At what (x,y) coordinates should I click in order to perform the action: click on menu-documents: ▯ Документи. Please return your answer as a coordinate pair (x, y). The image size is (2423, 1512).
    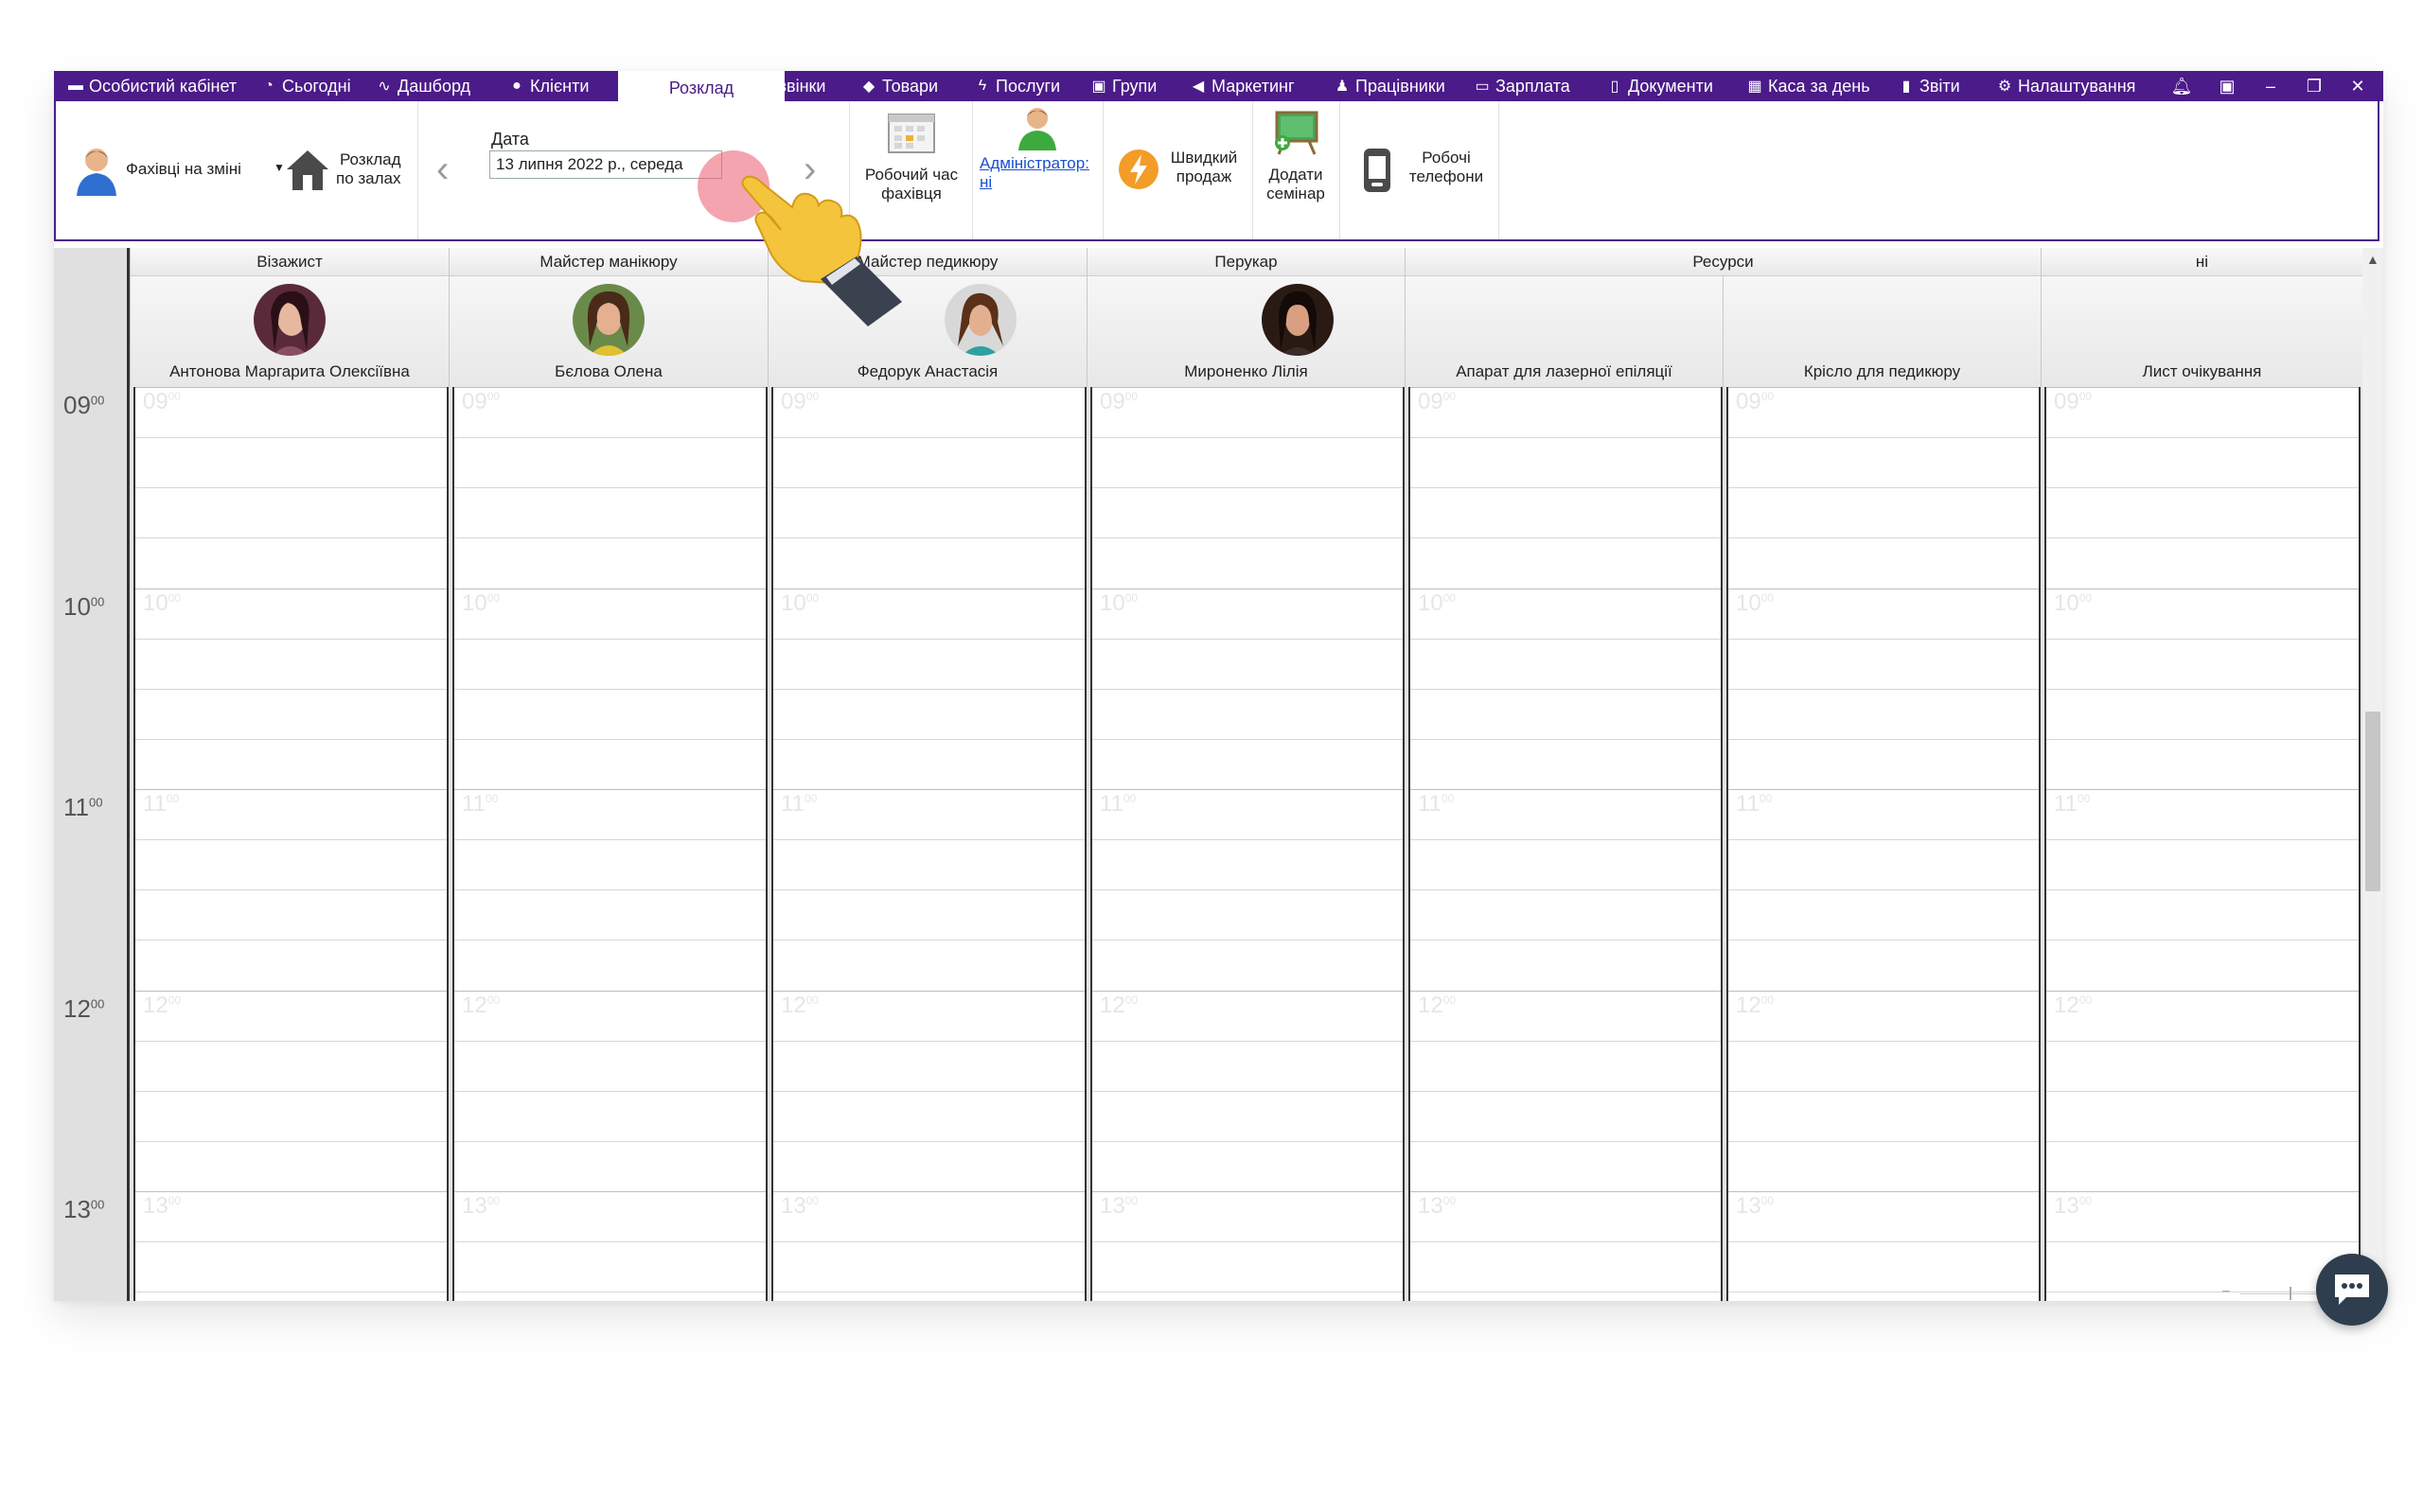
    Looking at the image, I should click on (1659, 86).